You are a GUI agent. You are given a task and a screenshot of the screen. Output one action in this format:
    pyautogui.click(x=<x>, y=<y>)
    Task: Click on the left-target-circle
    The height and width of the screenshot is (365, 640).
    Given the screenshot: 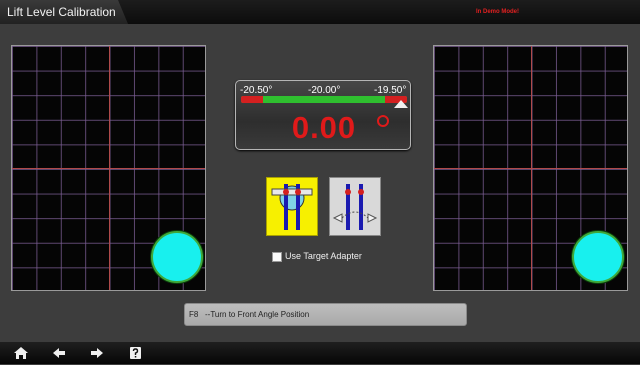 What is the action you would take?
    pyautogui.click(x=177, y=257)
    